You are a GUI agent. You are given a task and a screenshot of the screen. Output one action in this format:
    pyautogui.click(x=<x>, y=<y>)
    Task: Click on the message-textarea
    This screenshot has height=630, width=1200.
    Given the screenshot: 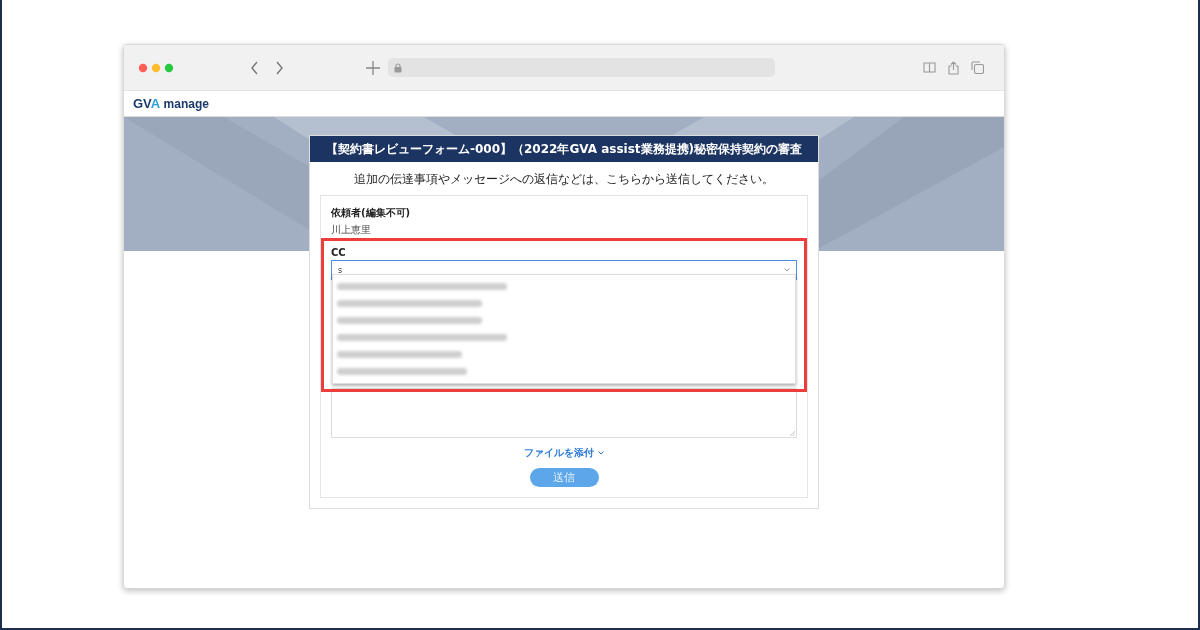 What is the action you would take?
    pyautogui.click(x=564, y=413)
    